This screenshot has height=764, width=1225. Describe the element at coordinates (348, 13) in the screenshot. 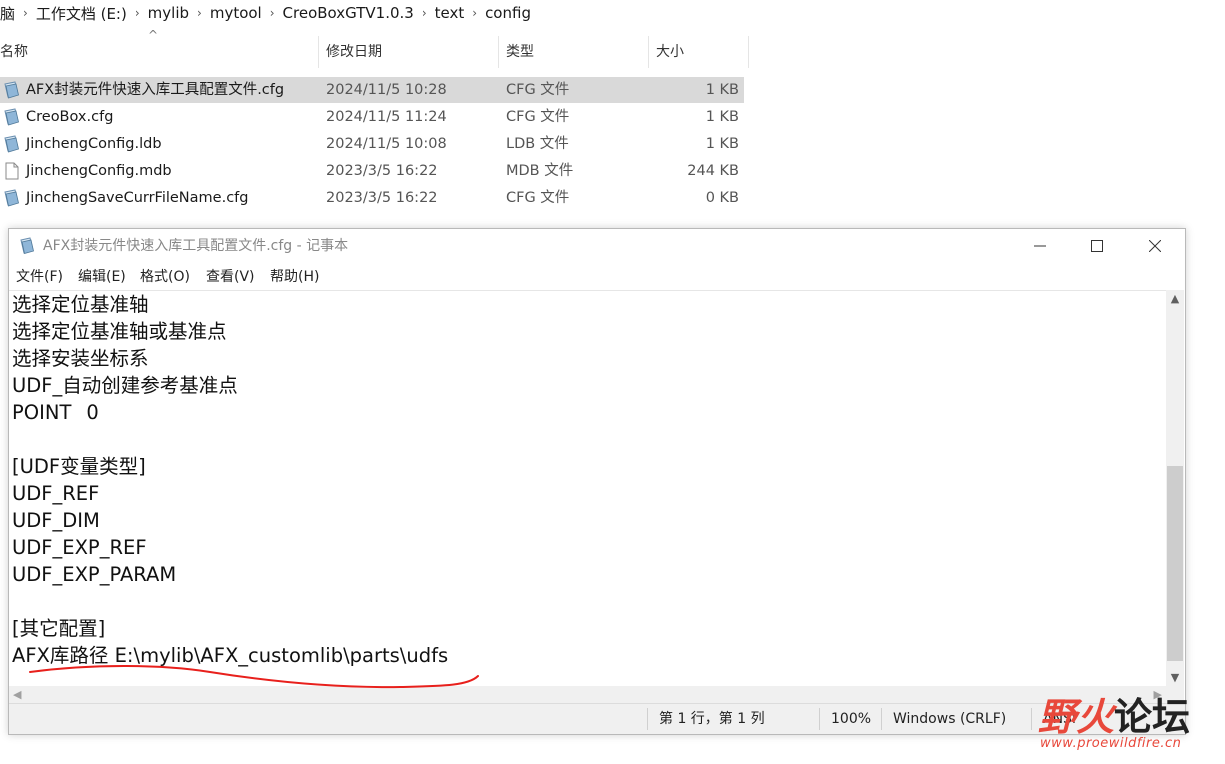

I see `breadcrumb-item-creobox: CreoBoxGTV1.0.3` at that location.